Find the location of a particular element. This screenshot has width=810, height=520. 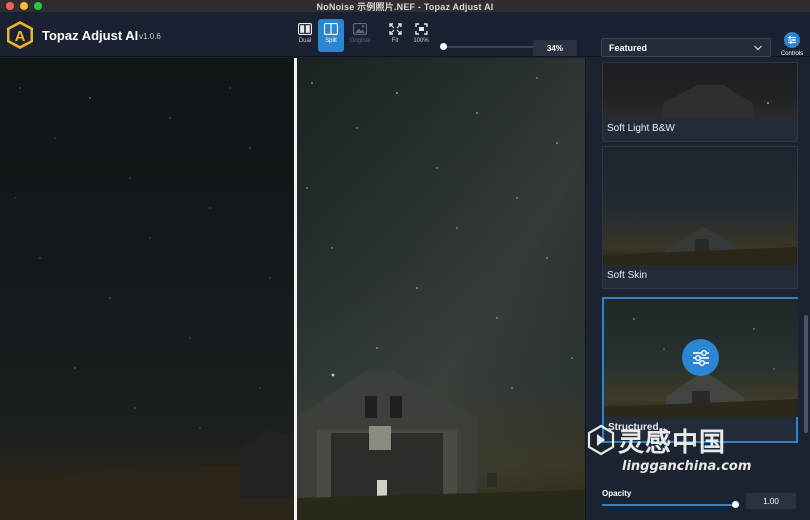

dual-view-button: Dual is located at coordinates (305, 35).